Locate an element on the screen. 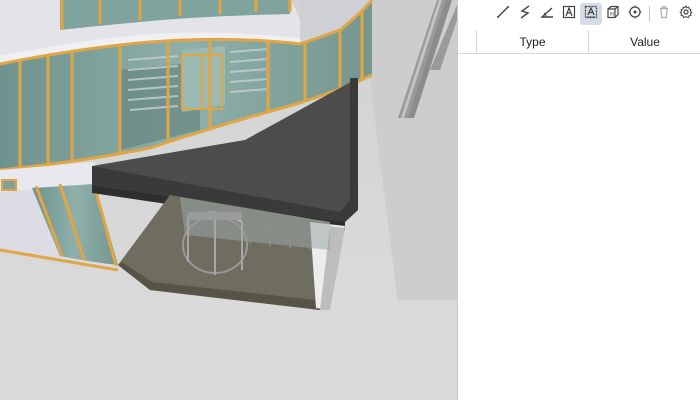  polyline-measure-button is located at coordinates (525, 14).